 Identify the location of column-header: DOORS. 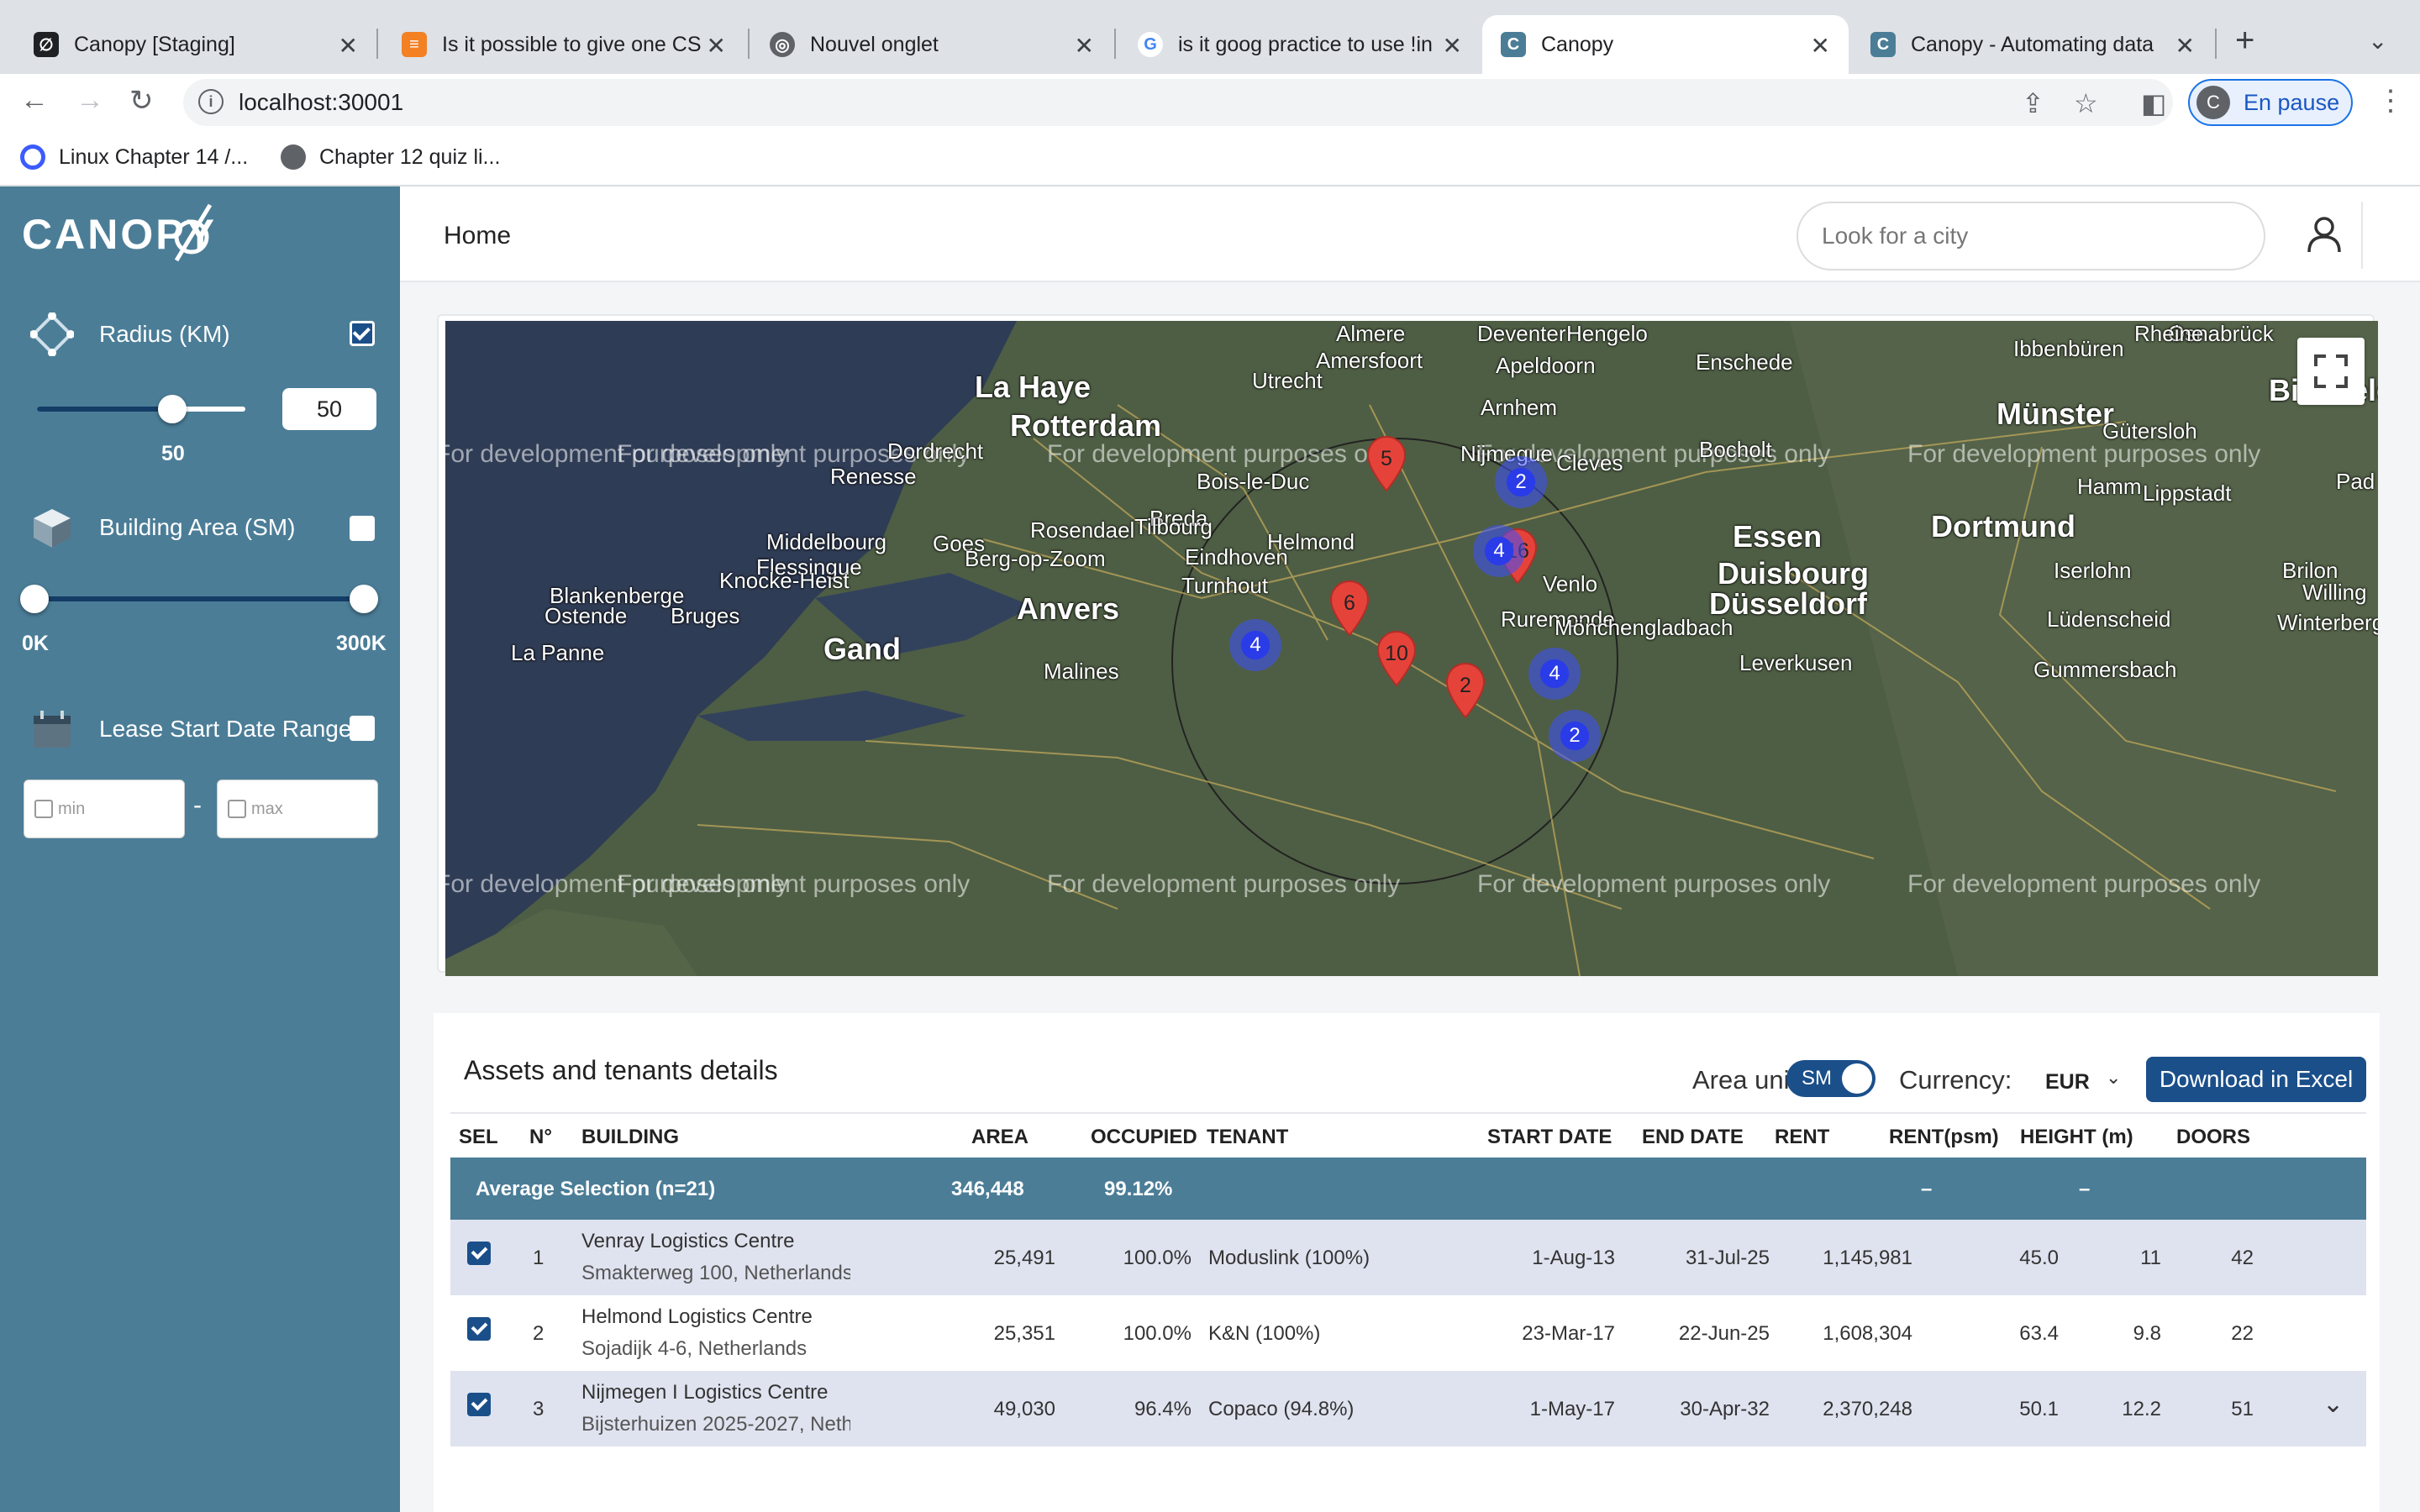
(2213, 1137).